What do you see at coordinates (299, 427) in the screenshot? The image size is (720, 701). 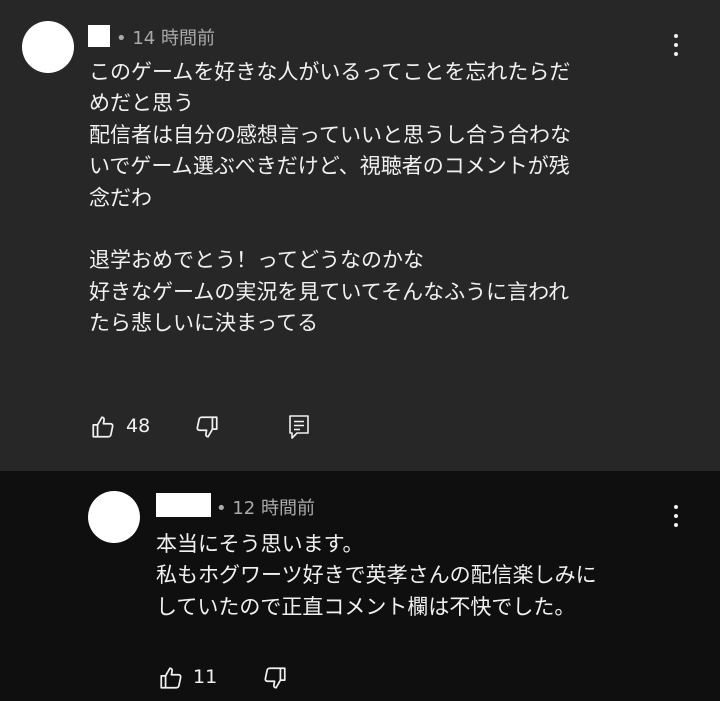 I see `reply-comment-icon` at bounding box center [299, 427].